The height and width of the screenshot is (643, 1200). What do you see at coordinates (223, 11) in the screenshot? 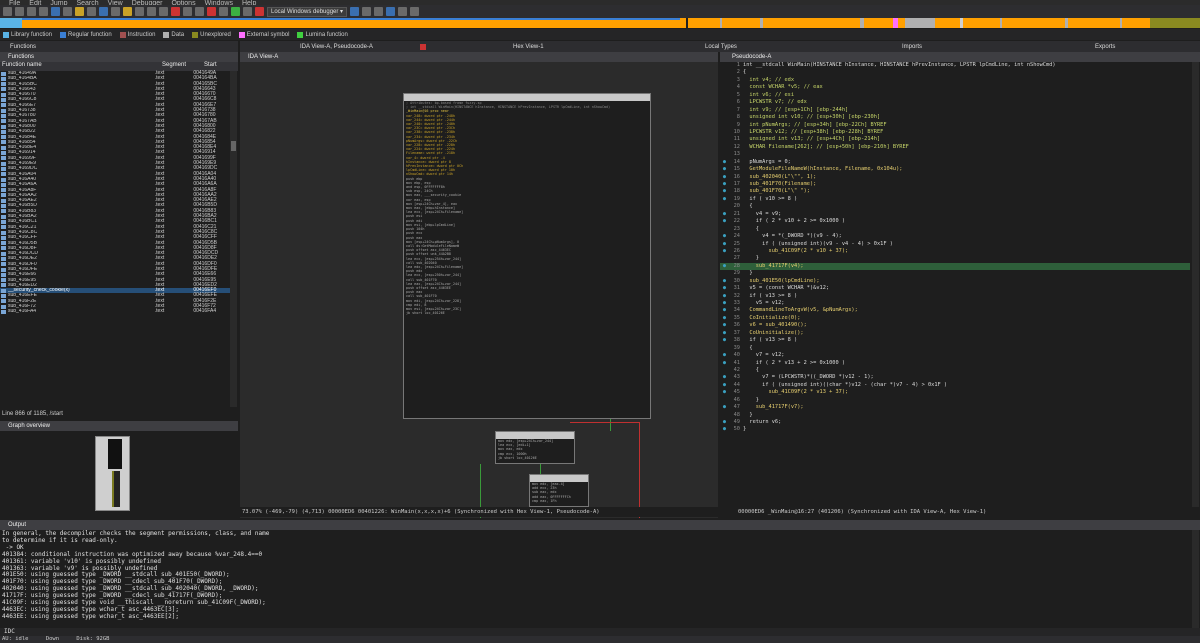
I see `plus-icon` at bounding box center [223, 11].